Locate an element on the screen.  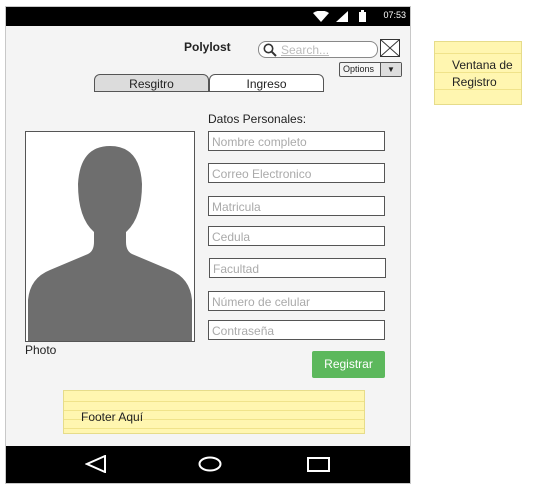
status-bar: 07:53 is located at coordinates (208, 16).